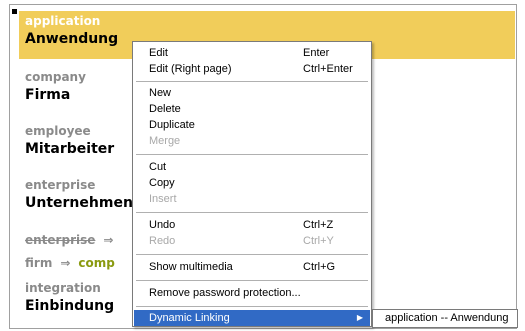 The width and height of the screenshot is (525, 331). Describe the element at coordinates (252, 318) in the screenshot. I see `menu-item-dynamic-linking: Dynamic Linking ▶` at that location.